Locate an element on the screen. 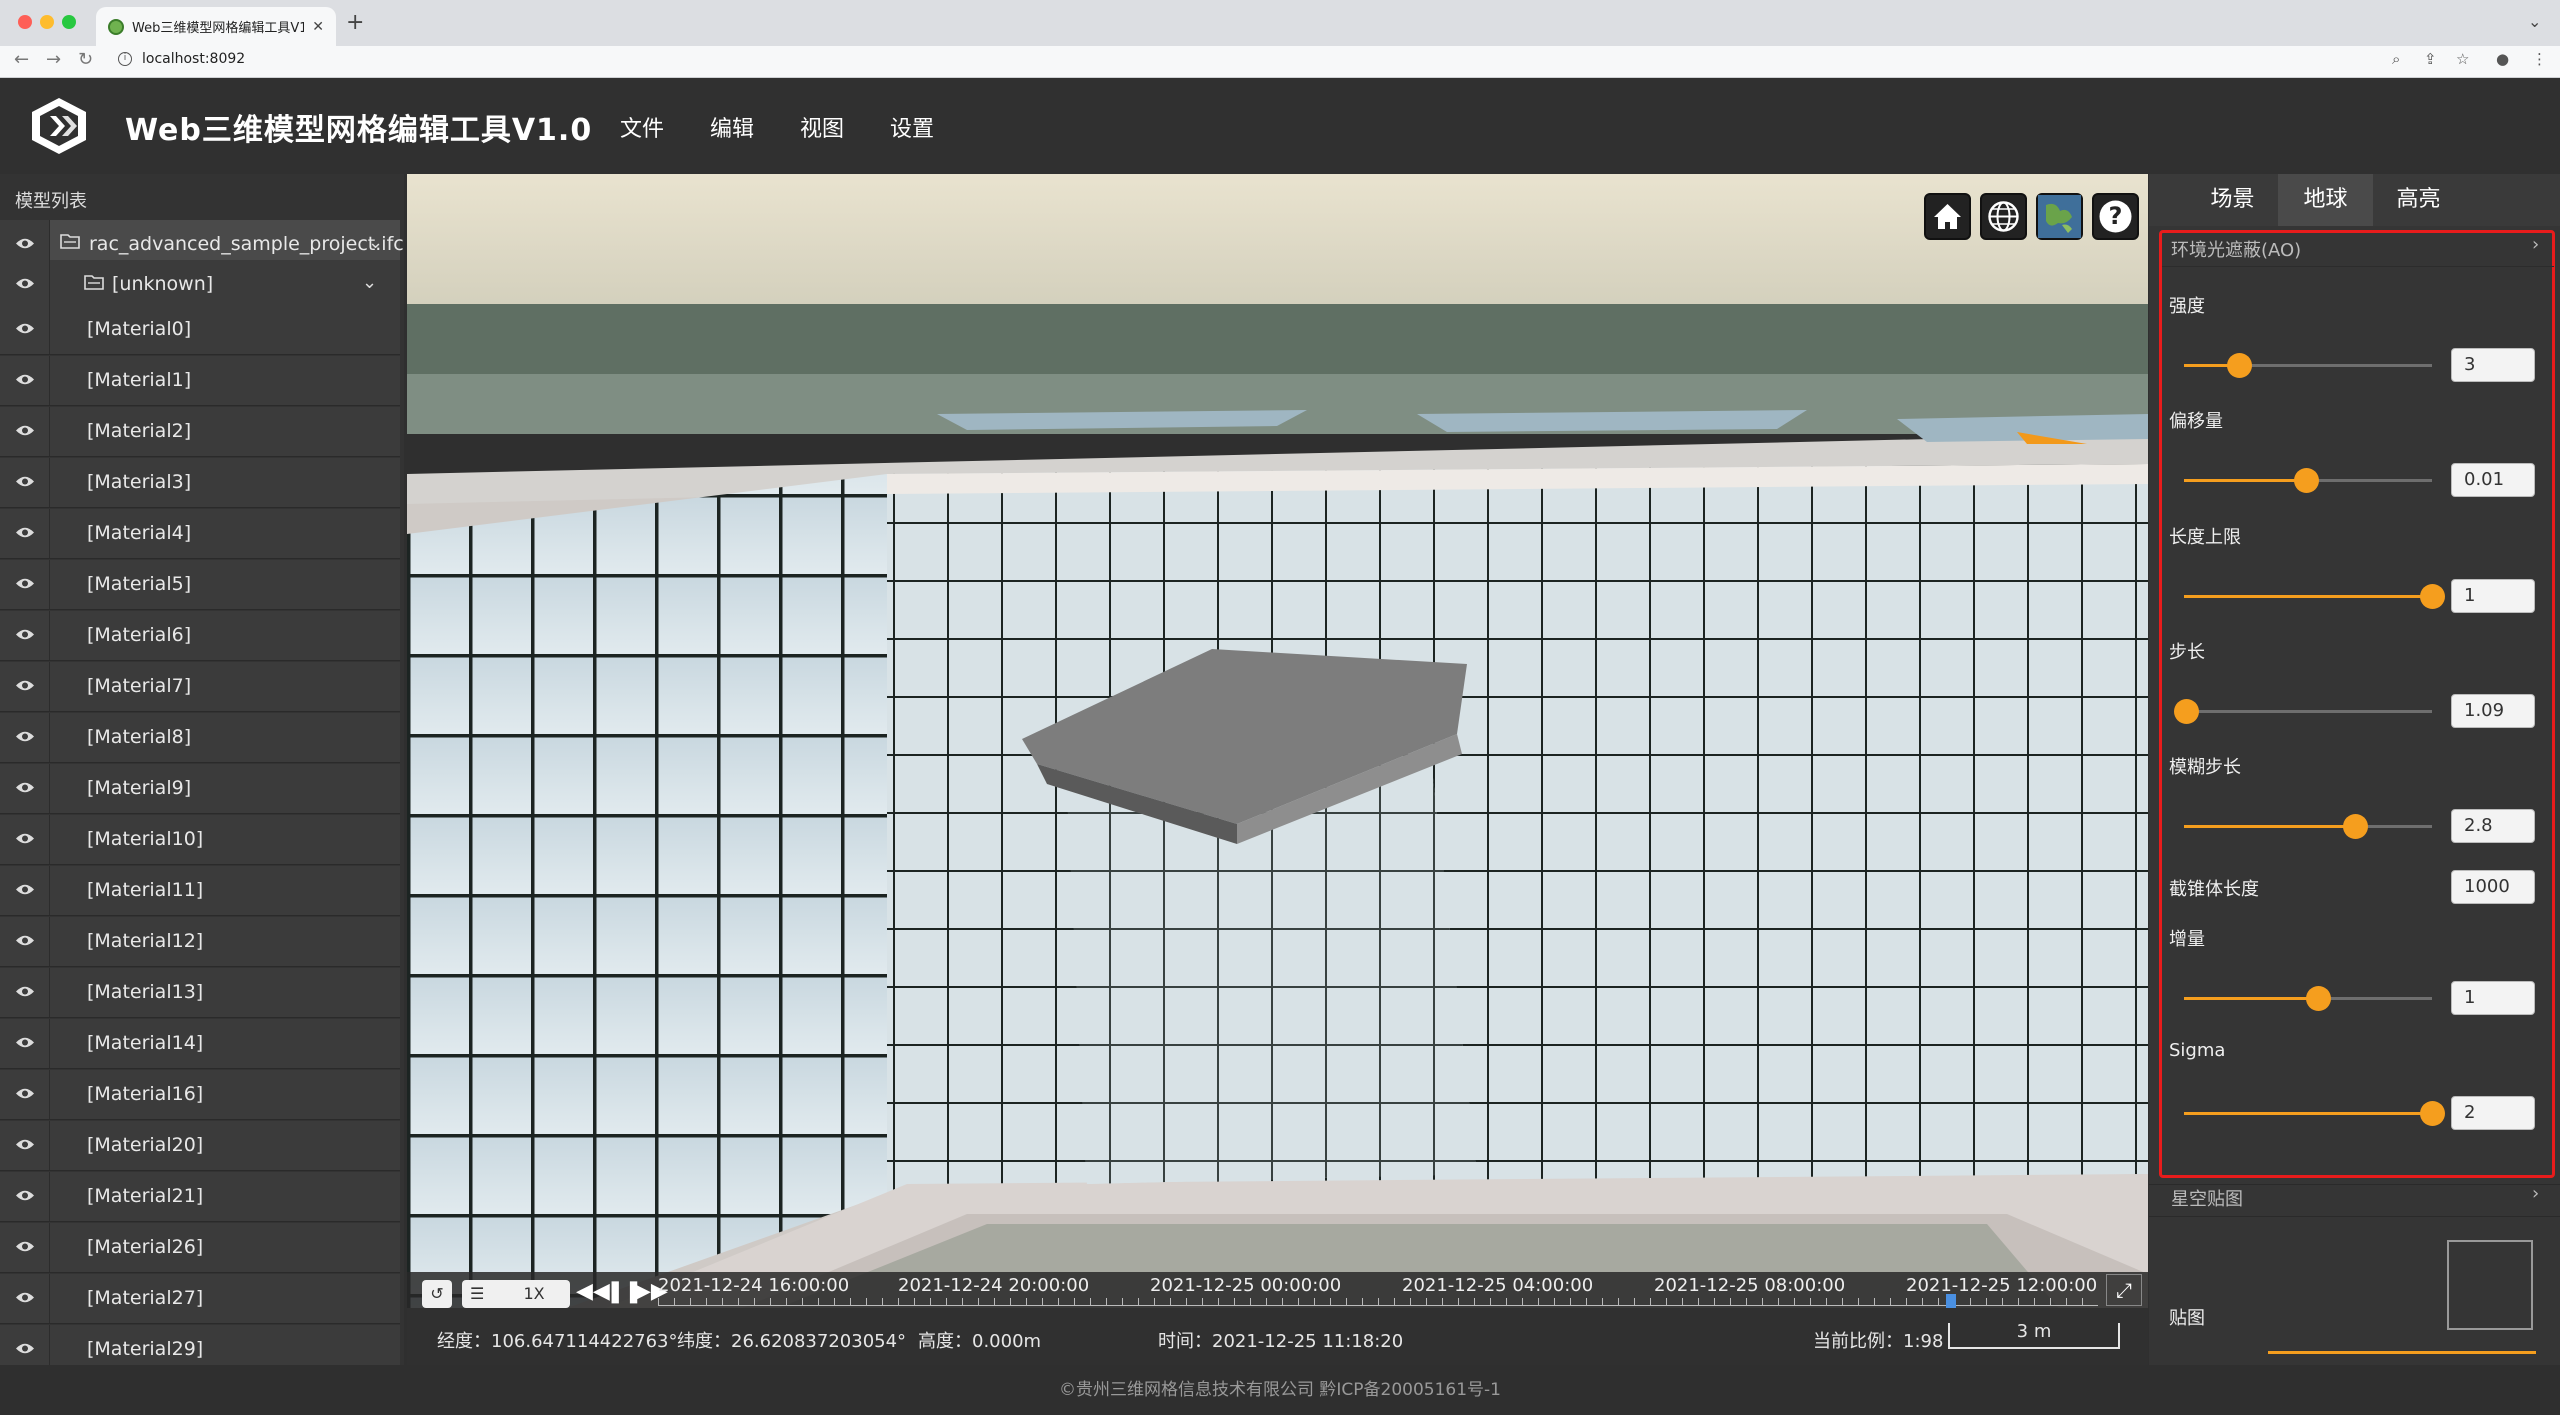 The width and height of the screenshot is (2560, 1415). slider-value-input: 2.8 is located at coordinates (2493, 826).